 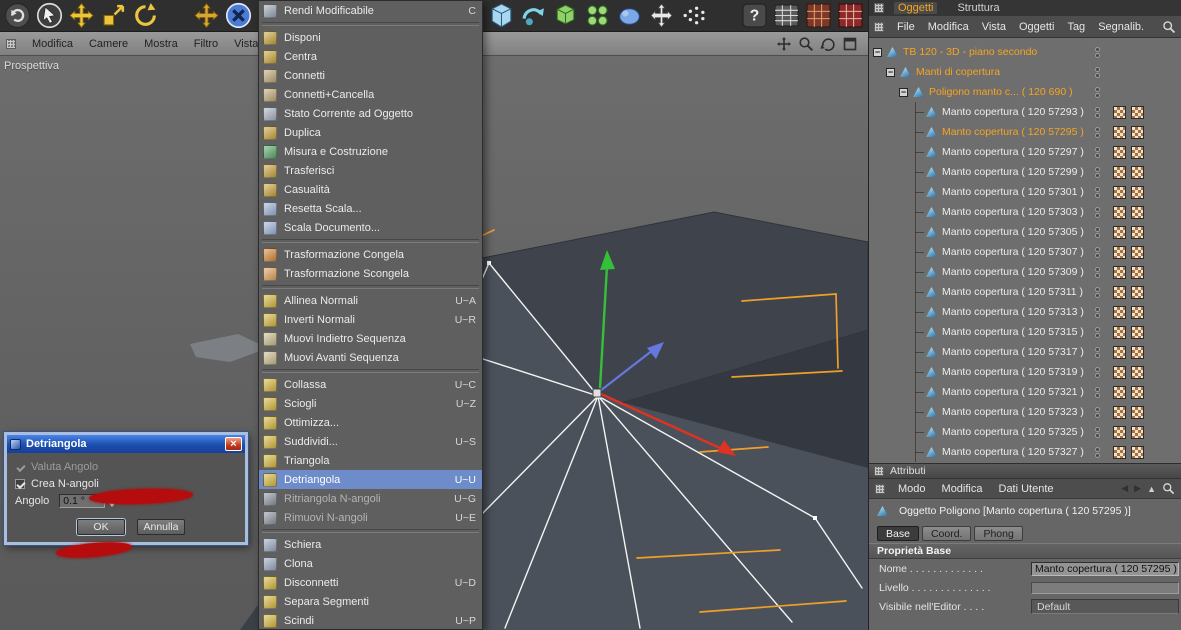 I want to click on attr-menu-grip-icon, so click(x=880, y=488).